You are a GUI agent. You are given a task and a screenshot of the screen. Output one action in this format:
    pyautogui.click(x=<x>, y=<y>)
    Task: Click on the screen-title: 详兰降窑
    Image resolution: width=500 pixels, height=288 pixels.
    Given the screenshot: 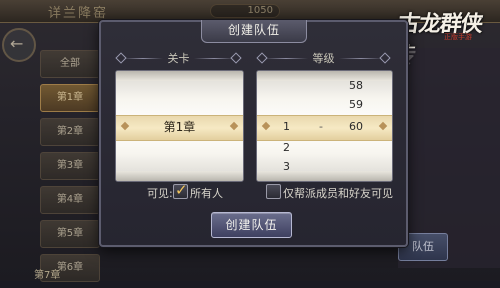 What is the action you would take?
    pyautogui.click(x=78, y=13)
    